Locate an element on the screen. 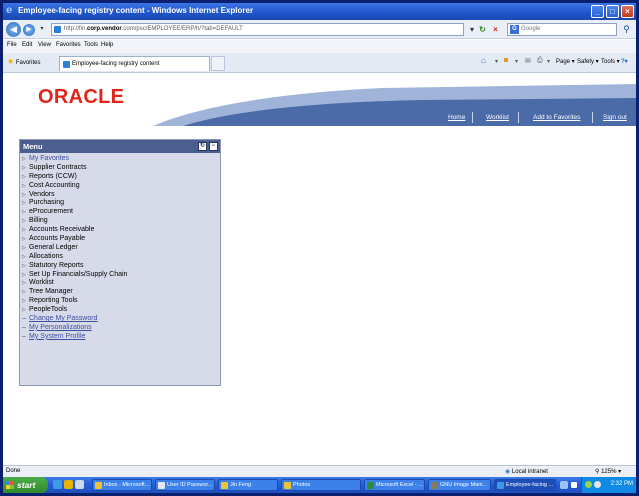 This screenshot has width=639, height=496. help-tray-icon is located at coordinates (574, 485).